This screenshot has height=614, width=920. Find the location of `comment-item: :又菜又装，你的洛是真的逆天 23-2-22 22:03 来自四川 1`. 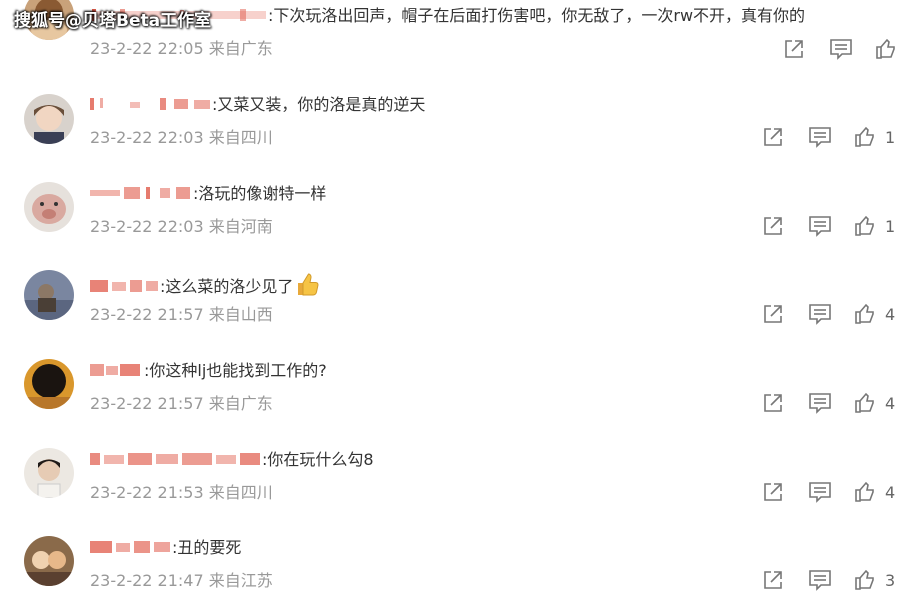

comment-item: :又菜又装，你的洛是真的逆天 23-2-22 22:03 来自四川 1 is located at coordinates (460, 127).